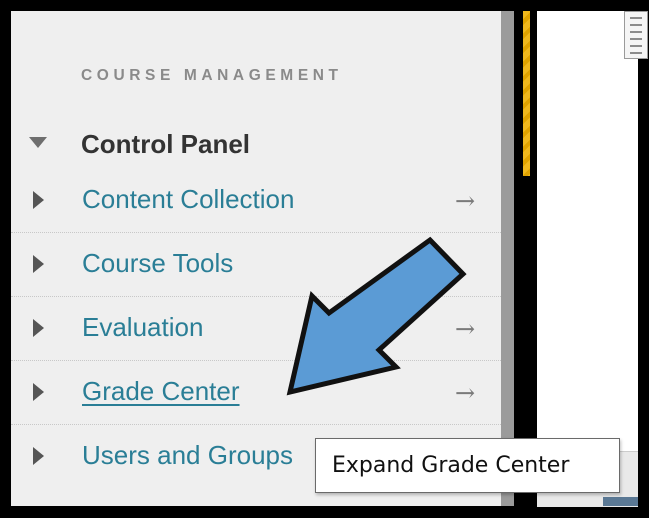  What do you see at coordinates (451, 465) in the screenshot?
I see `tooltip-text: Expand Grade Center` at bounding box center [451, 465].